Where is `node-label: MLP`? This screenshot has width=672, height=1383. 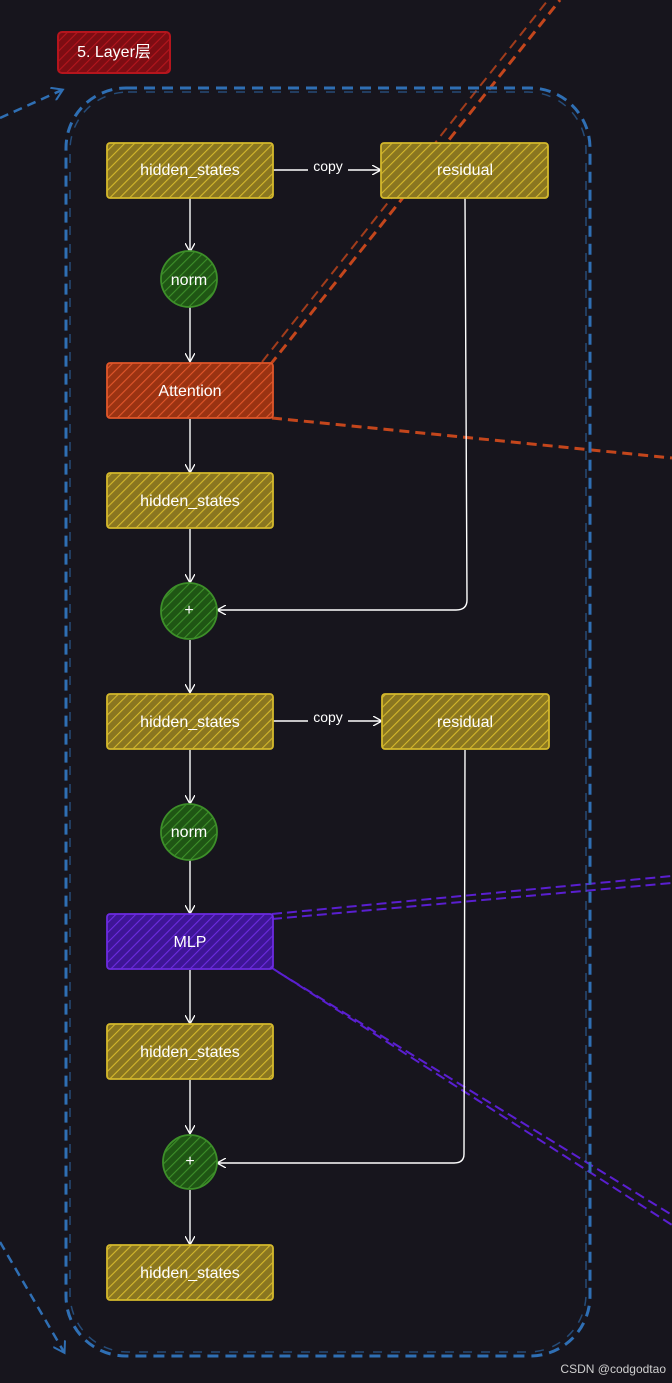
node-label: MLP is located at coordinates (190, 942).